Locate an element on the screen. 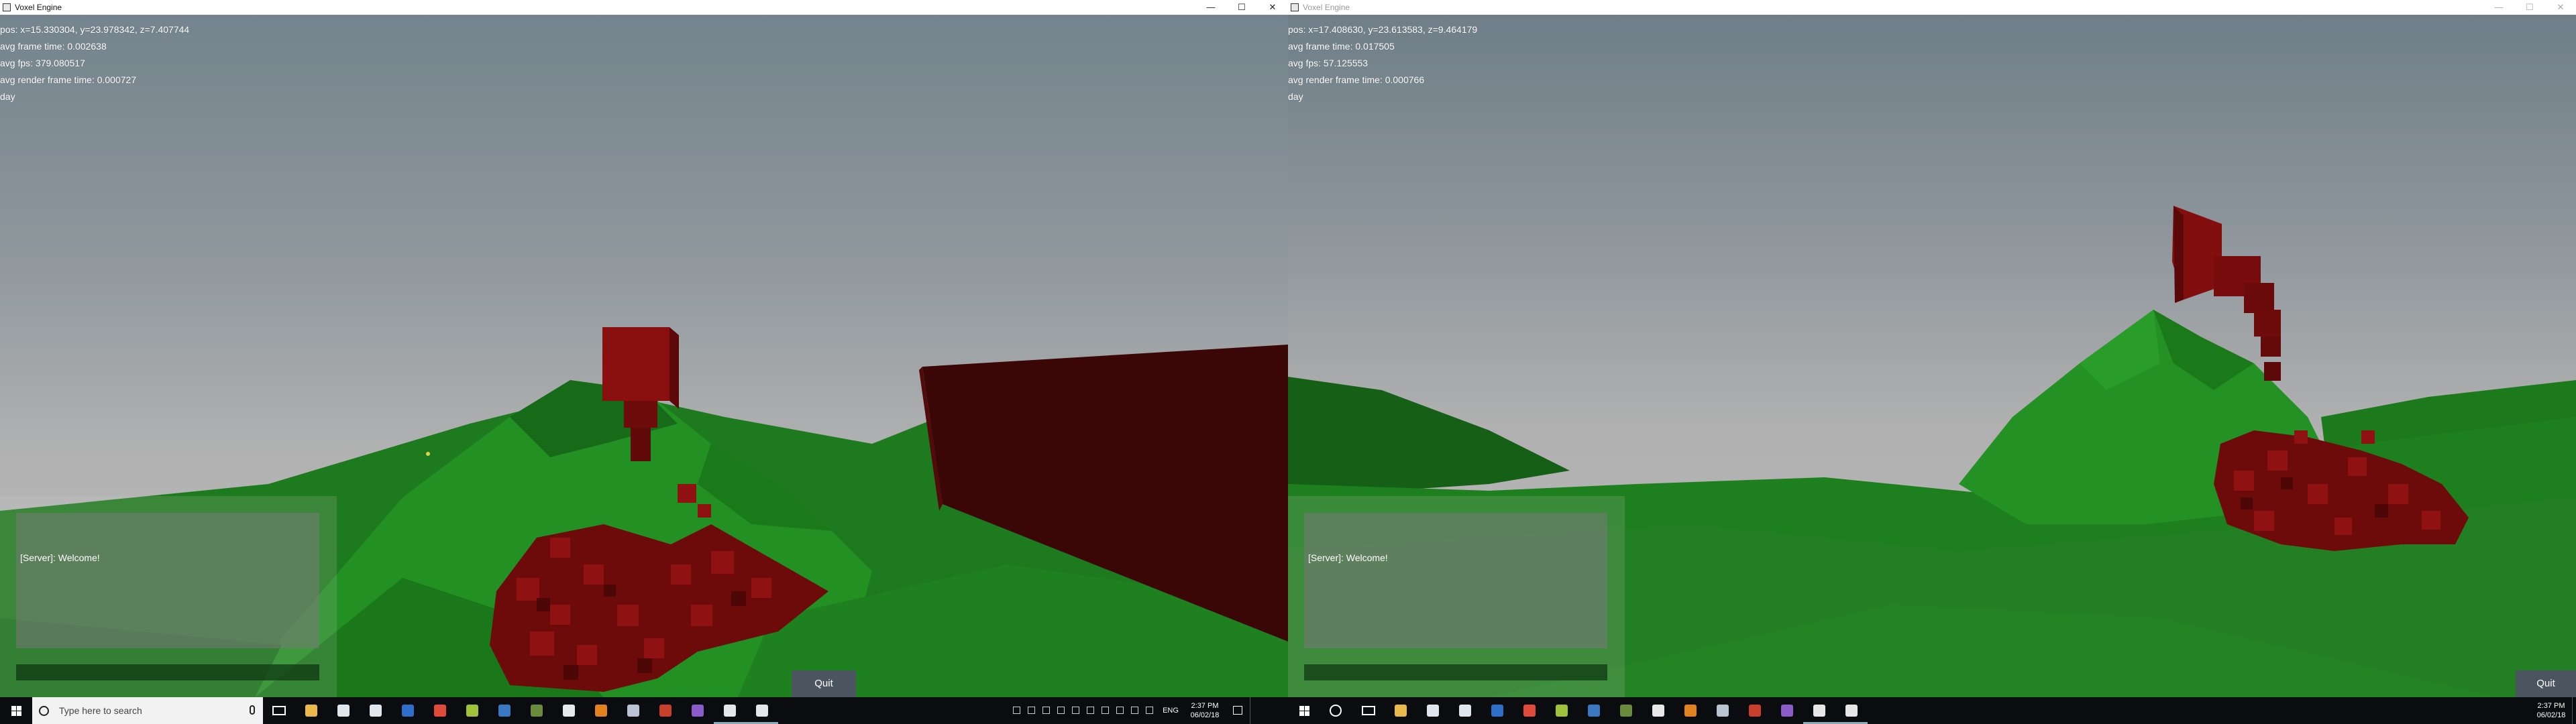 The height and width of the screenshot is (724, 2576). clock-time: 2:37 PM is located at coordinates (2551, 706).